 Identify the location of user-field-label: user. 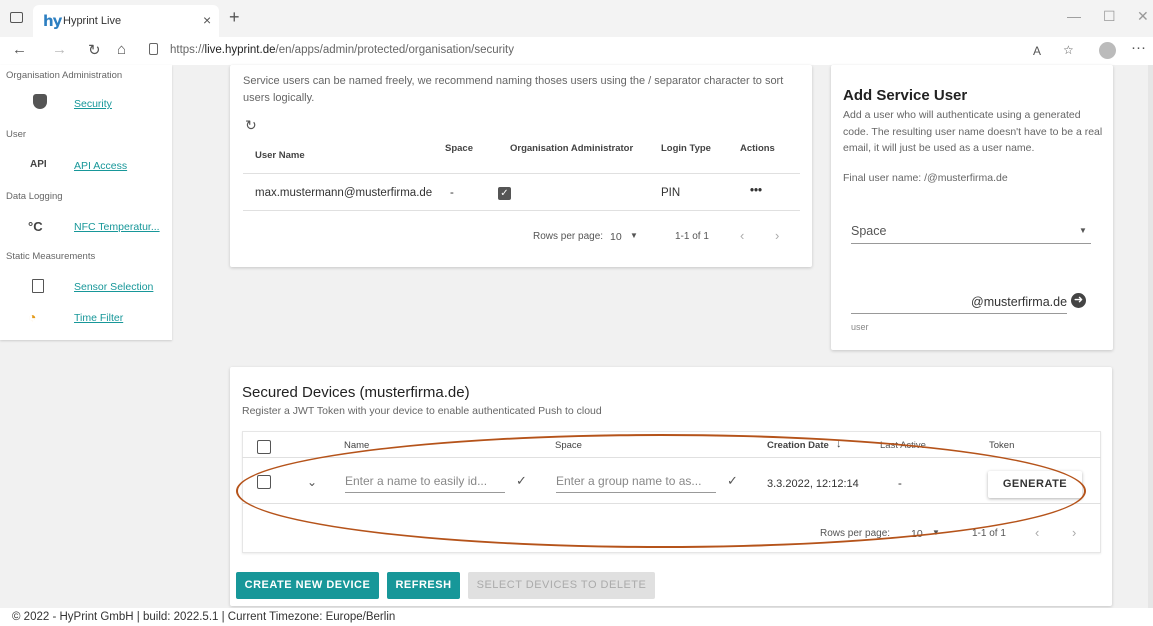
(860, 327).